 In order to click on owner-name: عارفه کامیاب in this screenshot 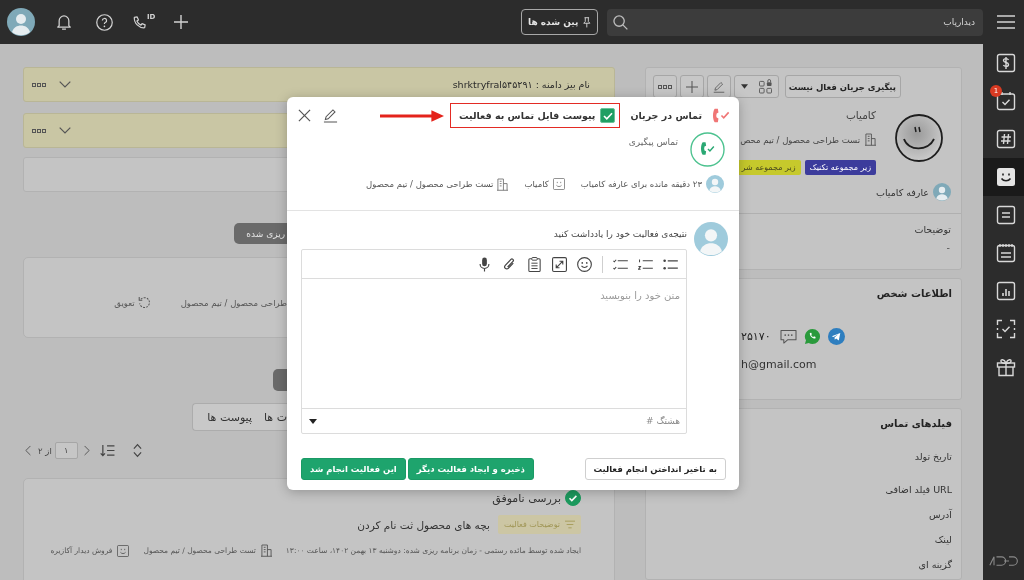, I will do `click(902, 192)`.